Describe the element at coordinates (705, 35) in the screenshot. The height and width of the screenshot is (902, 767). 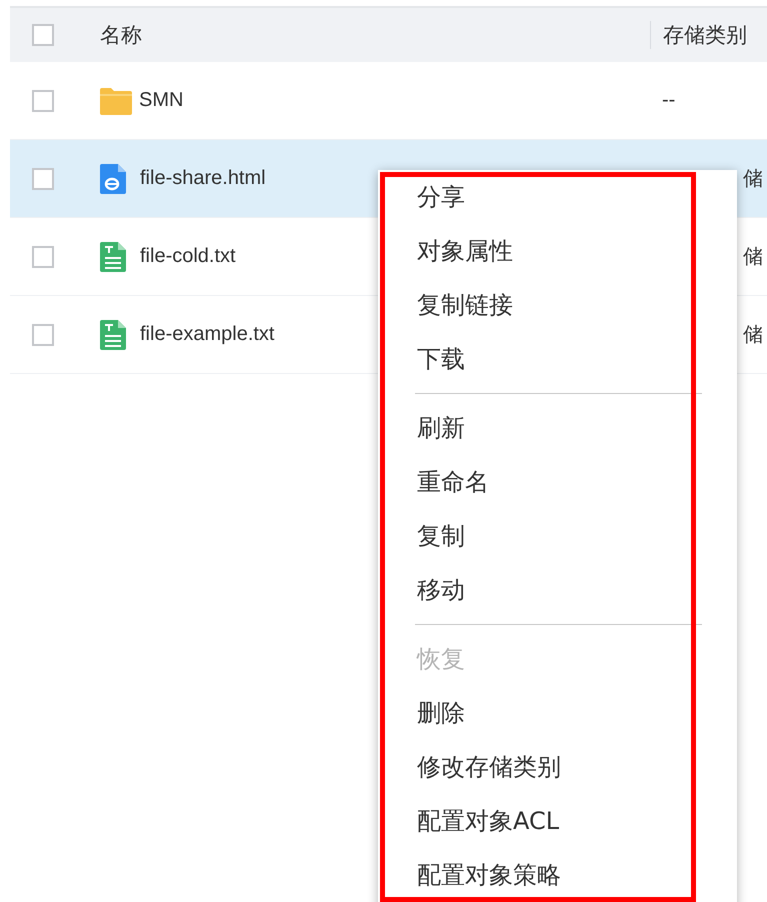
I see `column-header: 存储类别` at that location.